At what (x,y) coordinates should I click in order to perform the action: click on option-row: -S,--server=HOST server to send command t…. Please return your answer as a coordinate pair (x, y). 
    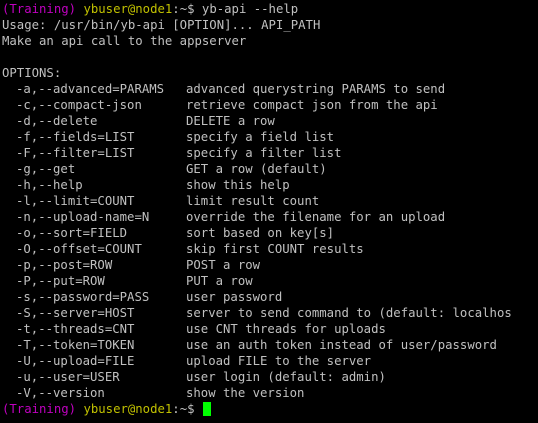
    Looking at the image, I should click on (269, 313).